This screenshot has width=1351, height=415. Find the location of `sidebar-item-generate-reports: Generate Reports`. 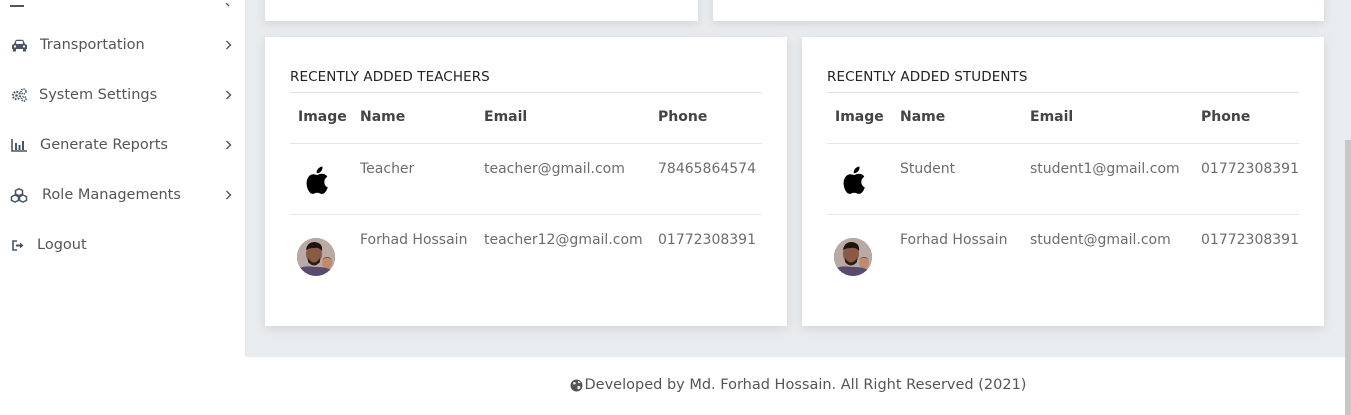

sidebar-item-generate-reports: Generate Reports is located at coordinates (122, 145).